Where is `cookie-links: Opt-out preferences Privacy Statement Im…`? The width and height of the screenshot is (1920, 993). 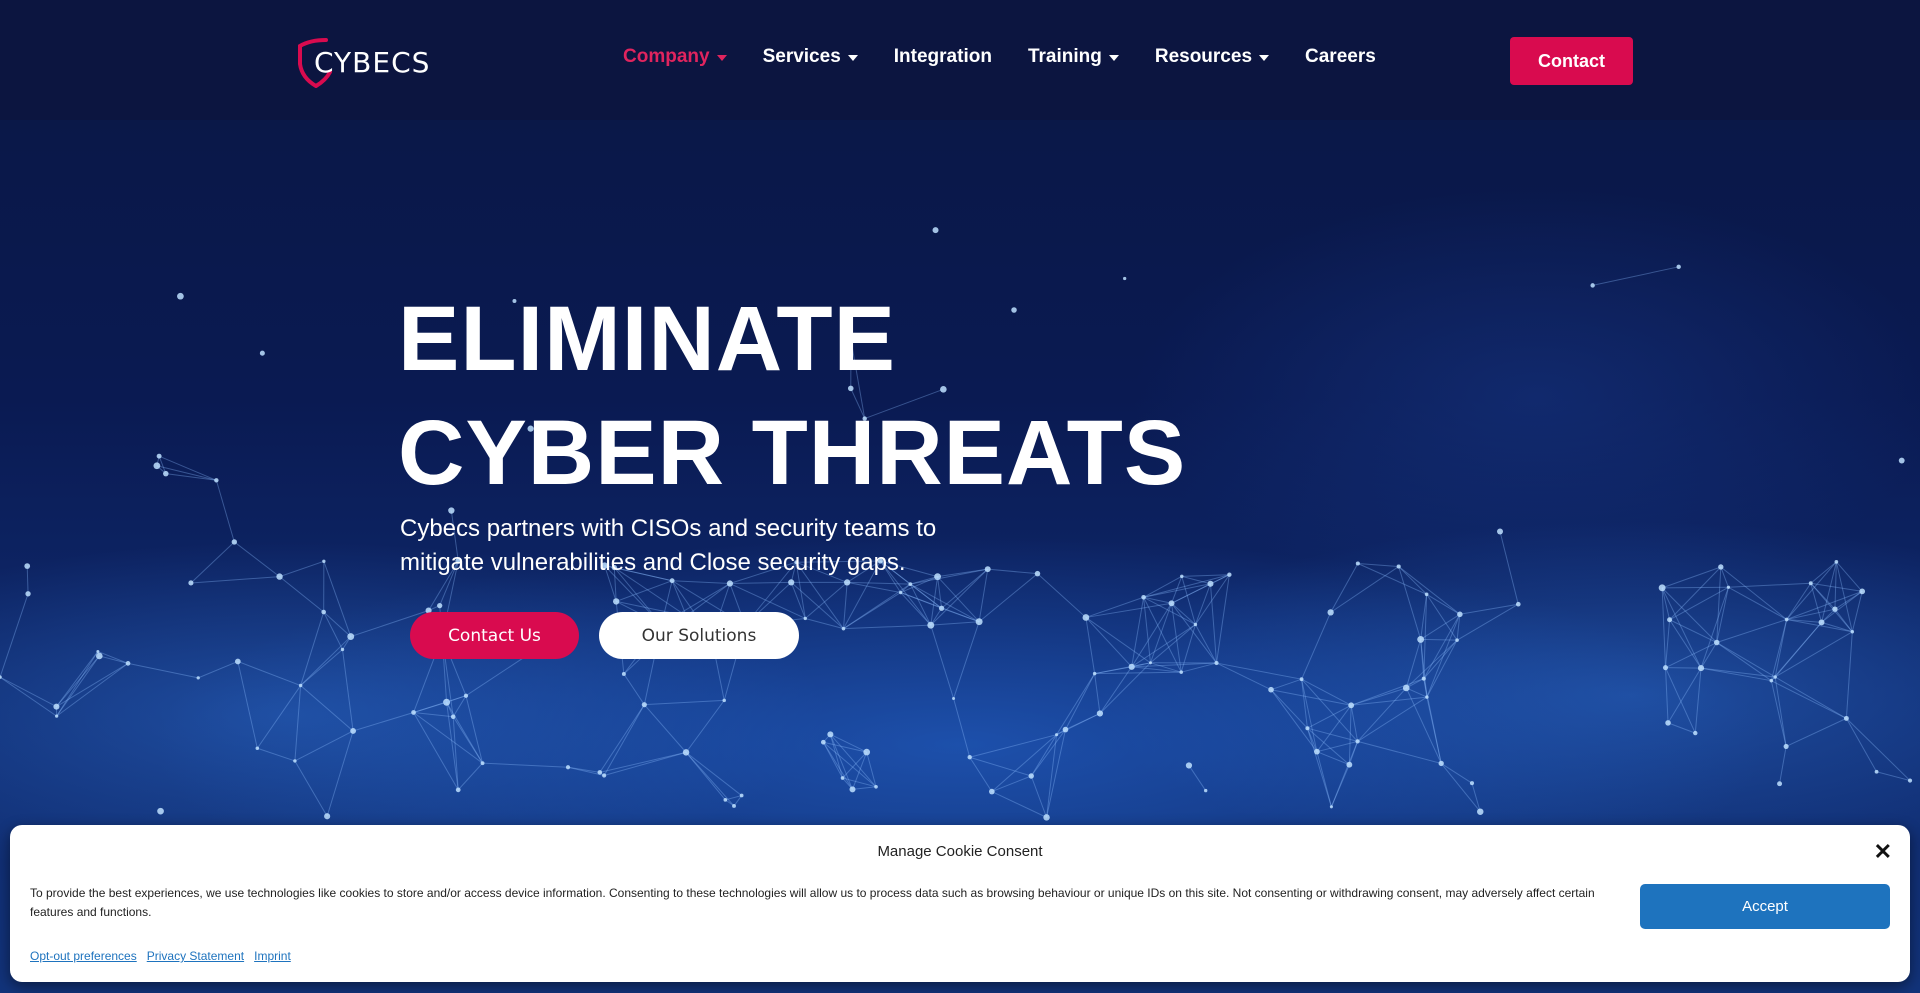 cookie-links: Opt-out preferences Privacy Statement Im… is located at coordinates (160, 956).